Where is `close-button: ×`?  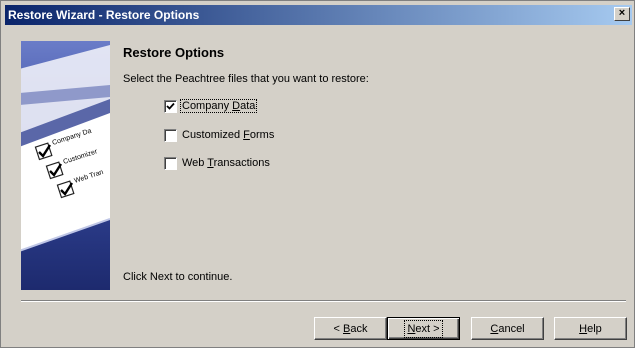 close-button: × is located at coordinates (622, 14).